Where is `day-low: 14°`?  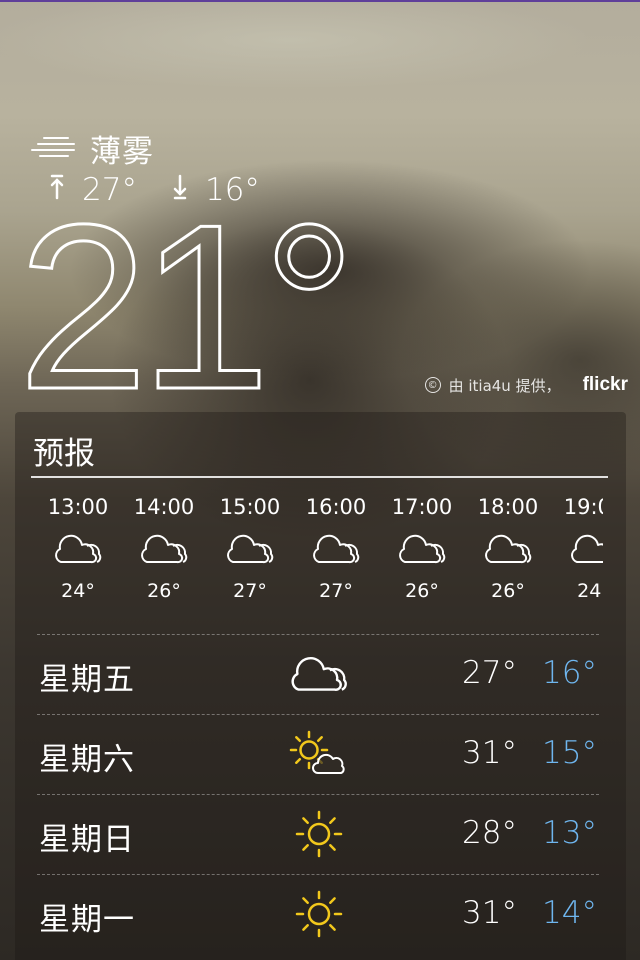
day-low: 14° is located at coordinates (569, 913).